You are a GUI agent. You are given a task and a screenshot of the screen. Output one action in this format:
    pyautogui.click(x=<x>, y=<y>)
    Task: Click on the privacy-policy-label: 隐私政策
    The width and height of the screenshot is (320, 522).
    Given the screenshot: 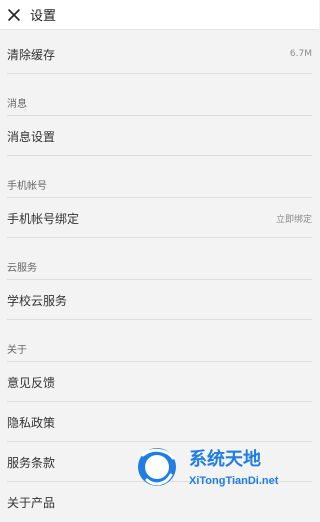 What is the action you would take?
    pyautogui.click(x=31, y=422)
    